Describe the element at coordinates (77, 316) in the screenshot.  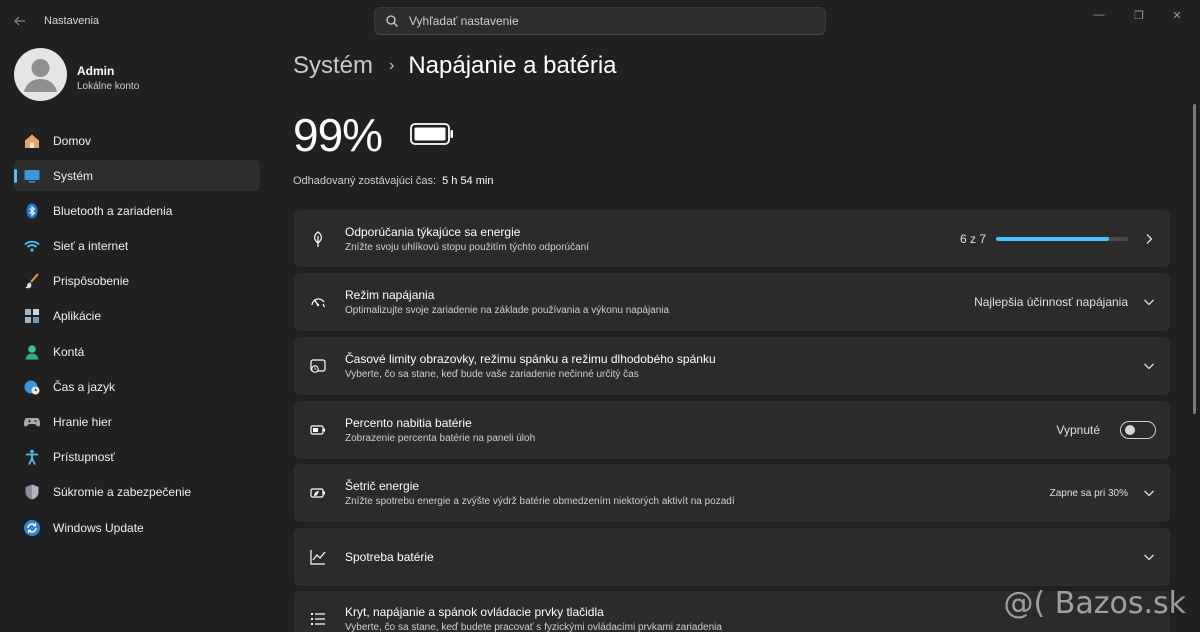
I see `sidebar-item-label: Aplikácie` at that location.